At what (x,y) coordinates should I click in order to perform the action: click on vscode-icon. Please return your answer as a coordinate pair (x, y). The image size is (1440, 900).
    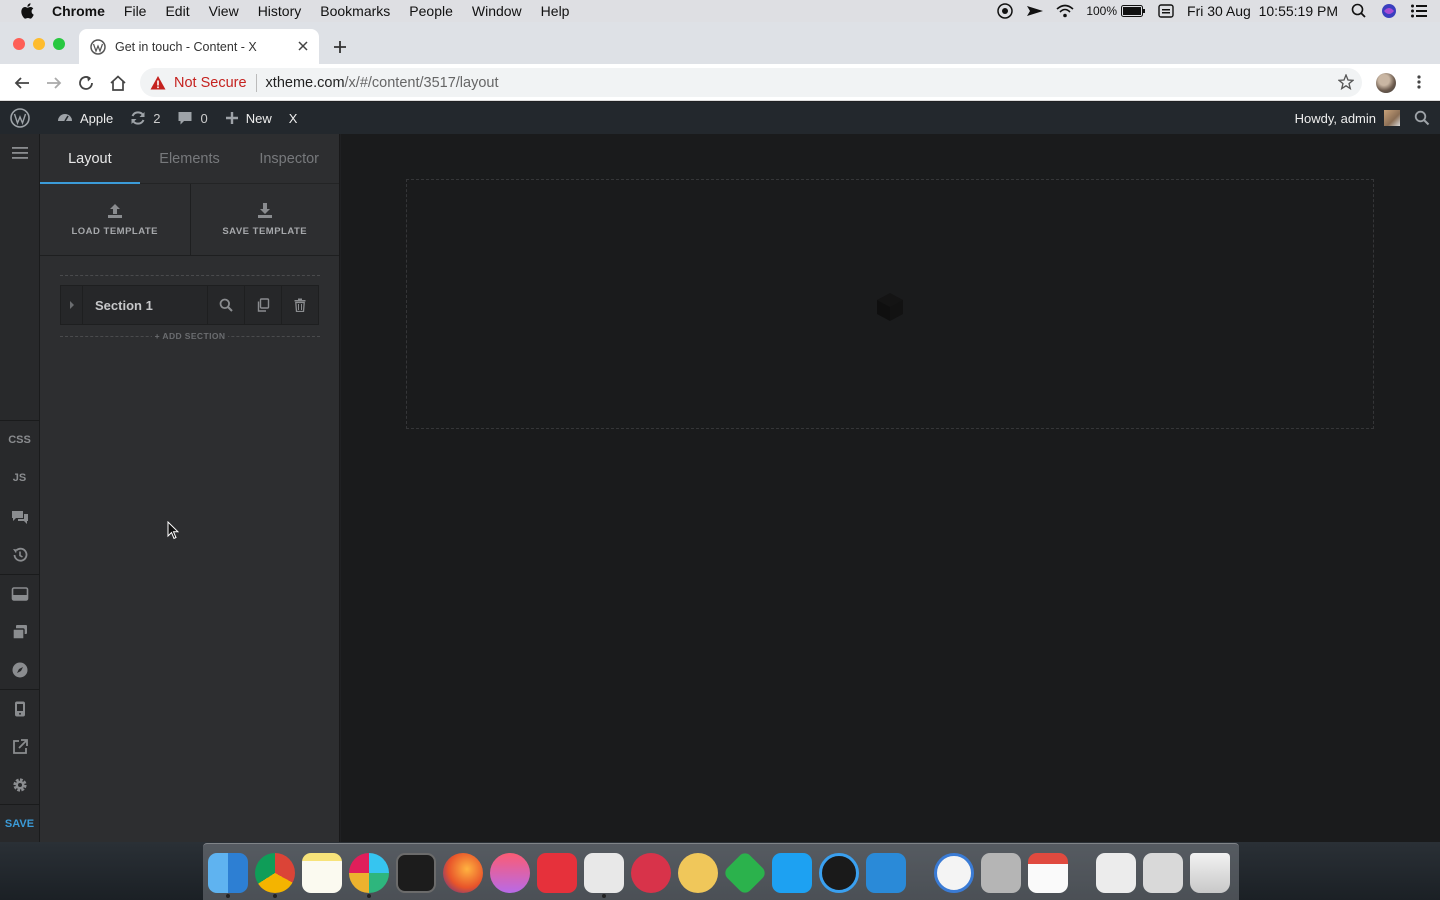
    Looking at the image, I should click on (886, 873).